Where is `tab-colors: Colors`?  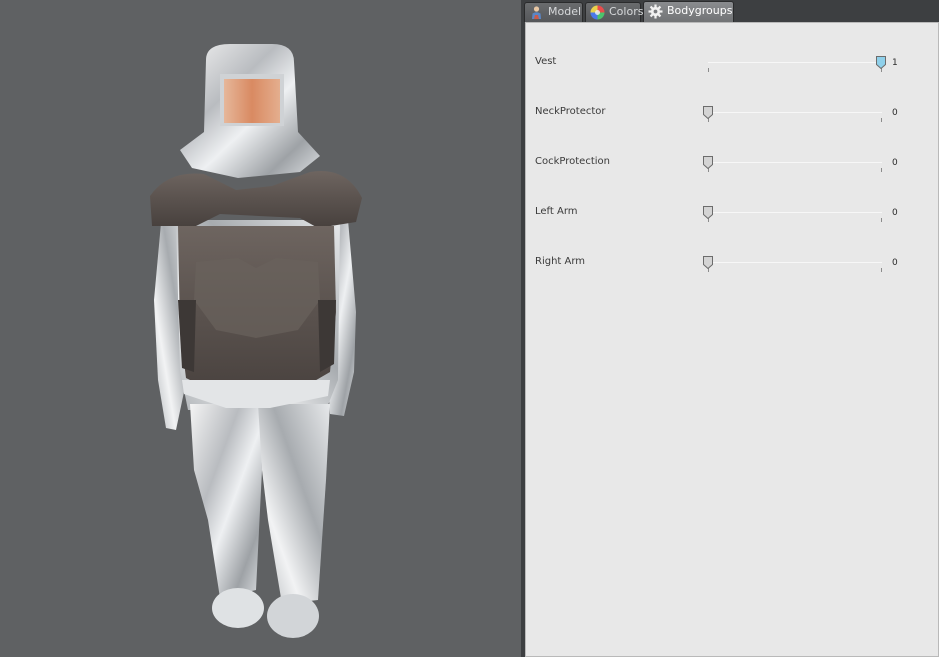
tab-colors: Colors is located at coordinates (614, 12).